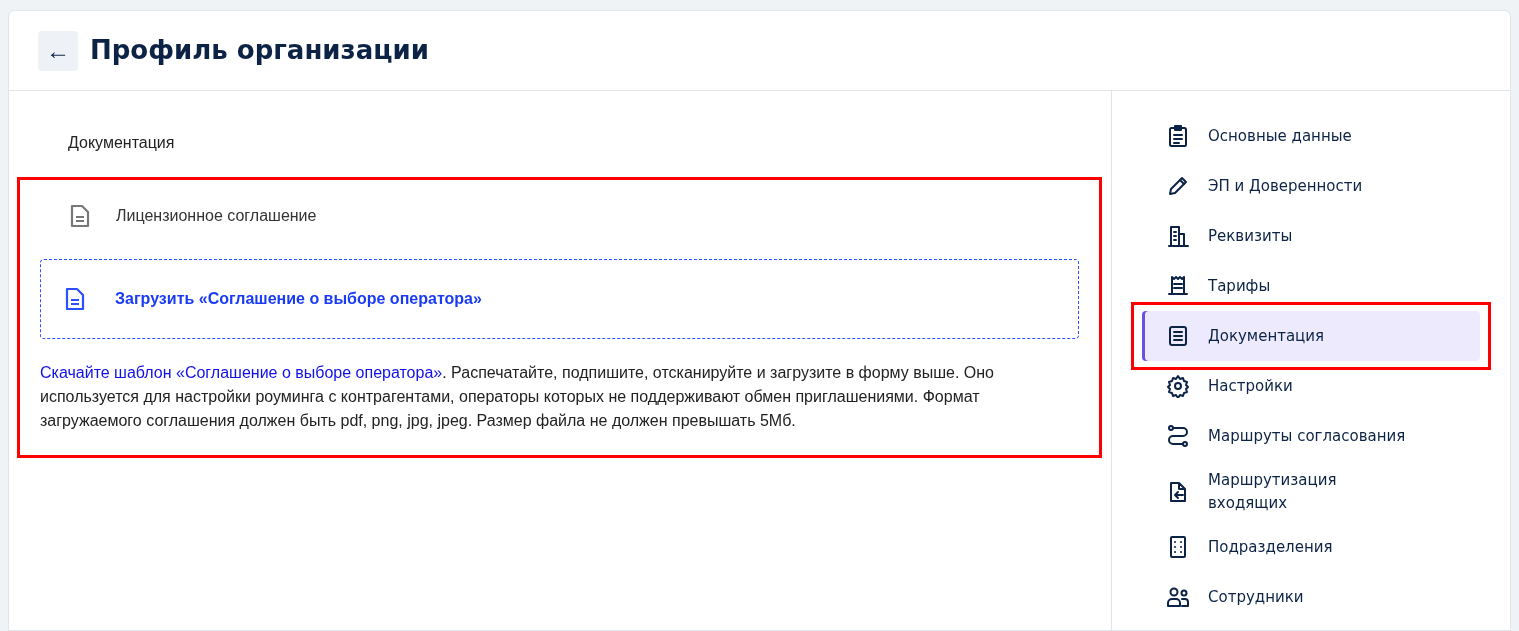 Image resolution: width=1519 pixels, height=631 pixels. What do you see at coordinates (1311, 491) in the screenshot?
I see `sidebar-item: Маршрутизация входящих` at bounding box center [1311, 491].